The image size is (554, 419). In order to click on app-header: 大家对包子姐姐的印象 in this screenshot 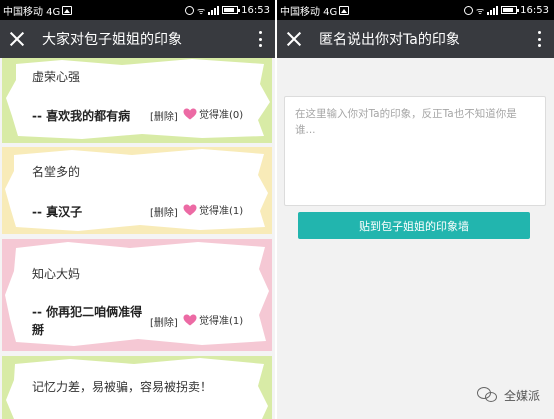, I will do `click(137, 39)`.